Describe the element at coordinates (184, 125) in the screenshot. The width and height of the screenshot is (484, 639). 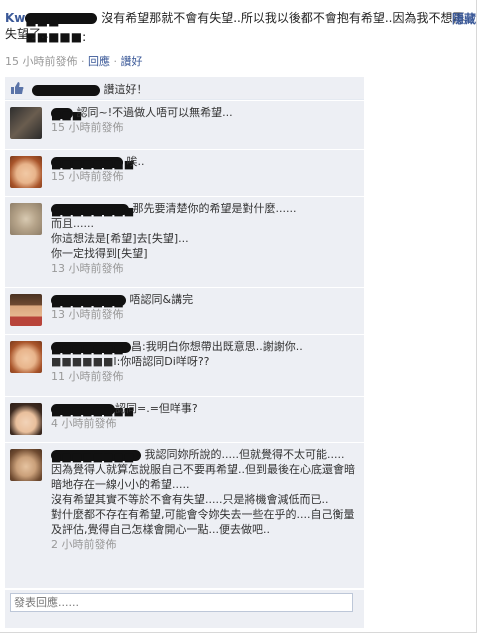
I see `comment-item: ■■■ 認同~!不過做人唔可以無希望... 15 小時前發佈` at that location.